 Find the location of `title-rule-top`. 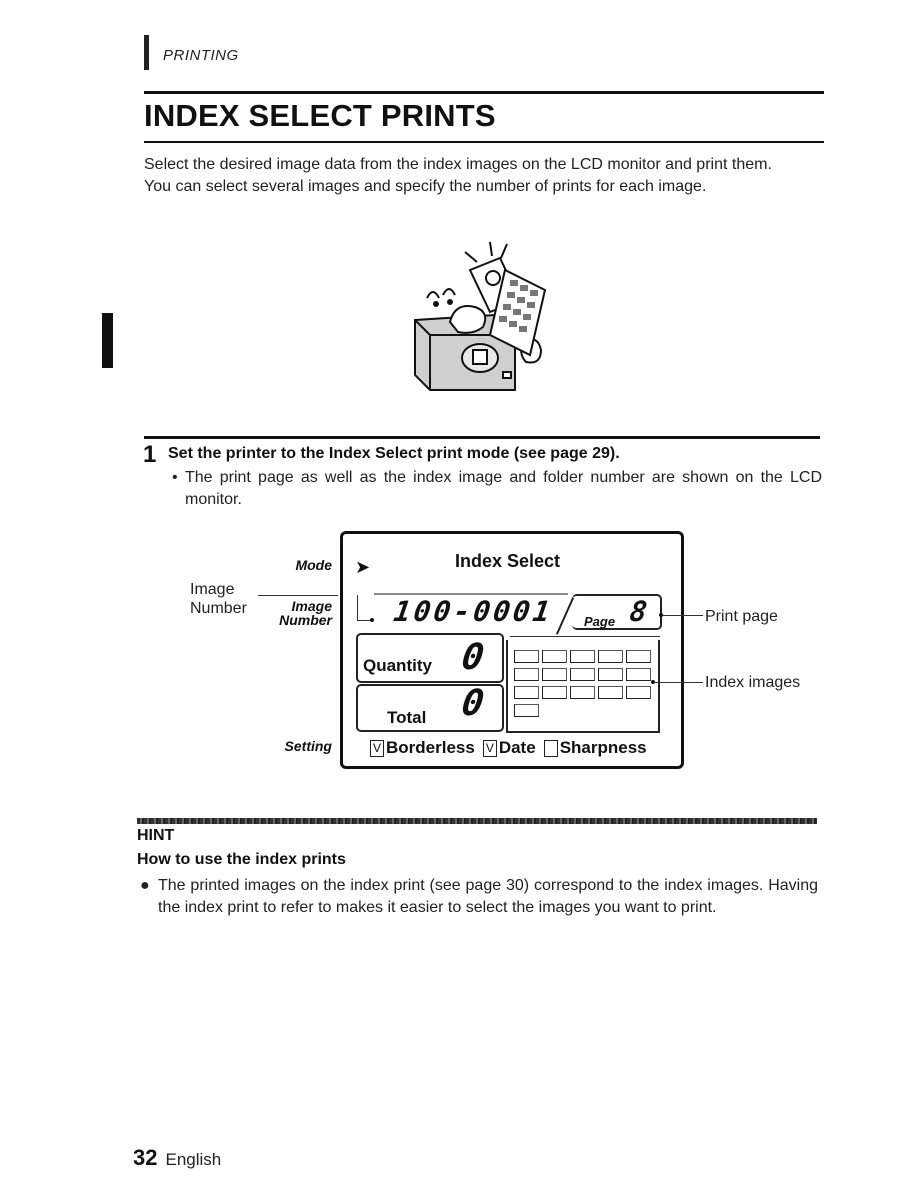

title-rule-top is located at coordinates (484, 92).